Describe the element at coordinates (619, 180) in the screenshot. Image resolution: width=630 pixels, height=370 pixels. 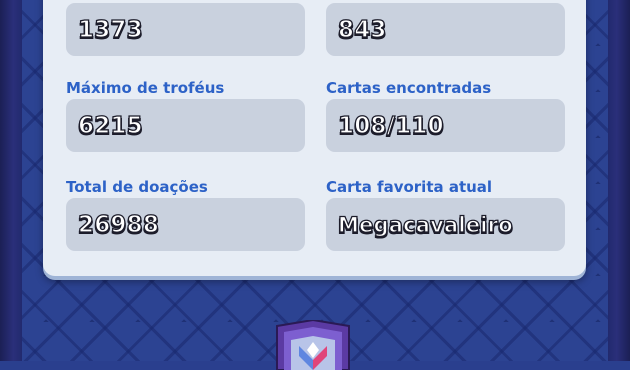
I see `right-frame-edge` at that location.